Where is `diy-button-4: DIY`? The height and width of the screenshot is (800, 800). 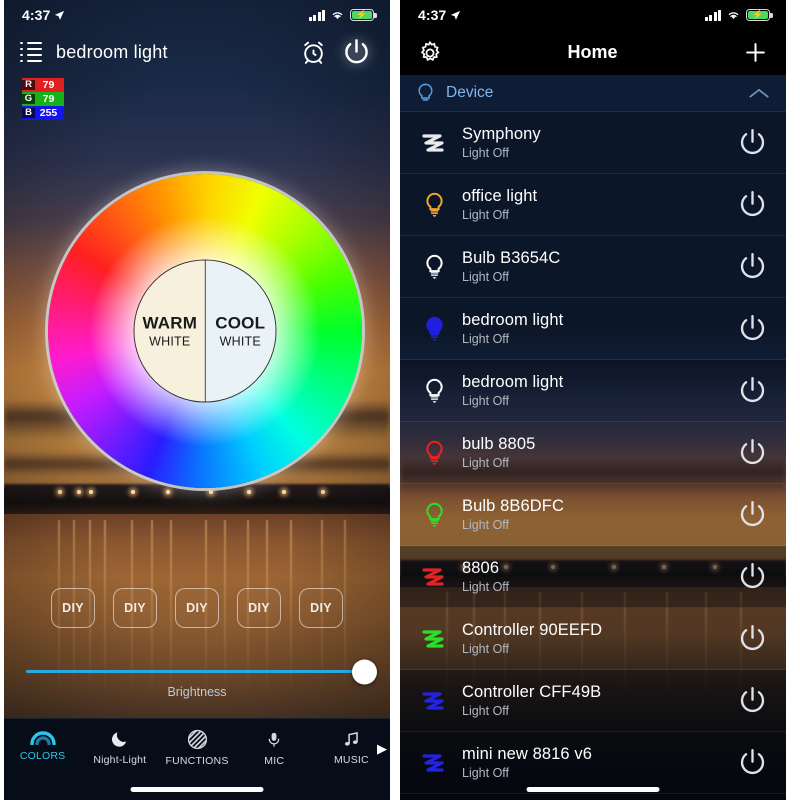 diy-button-4: DIY is located at coordinates (259, 608).